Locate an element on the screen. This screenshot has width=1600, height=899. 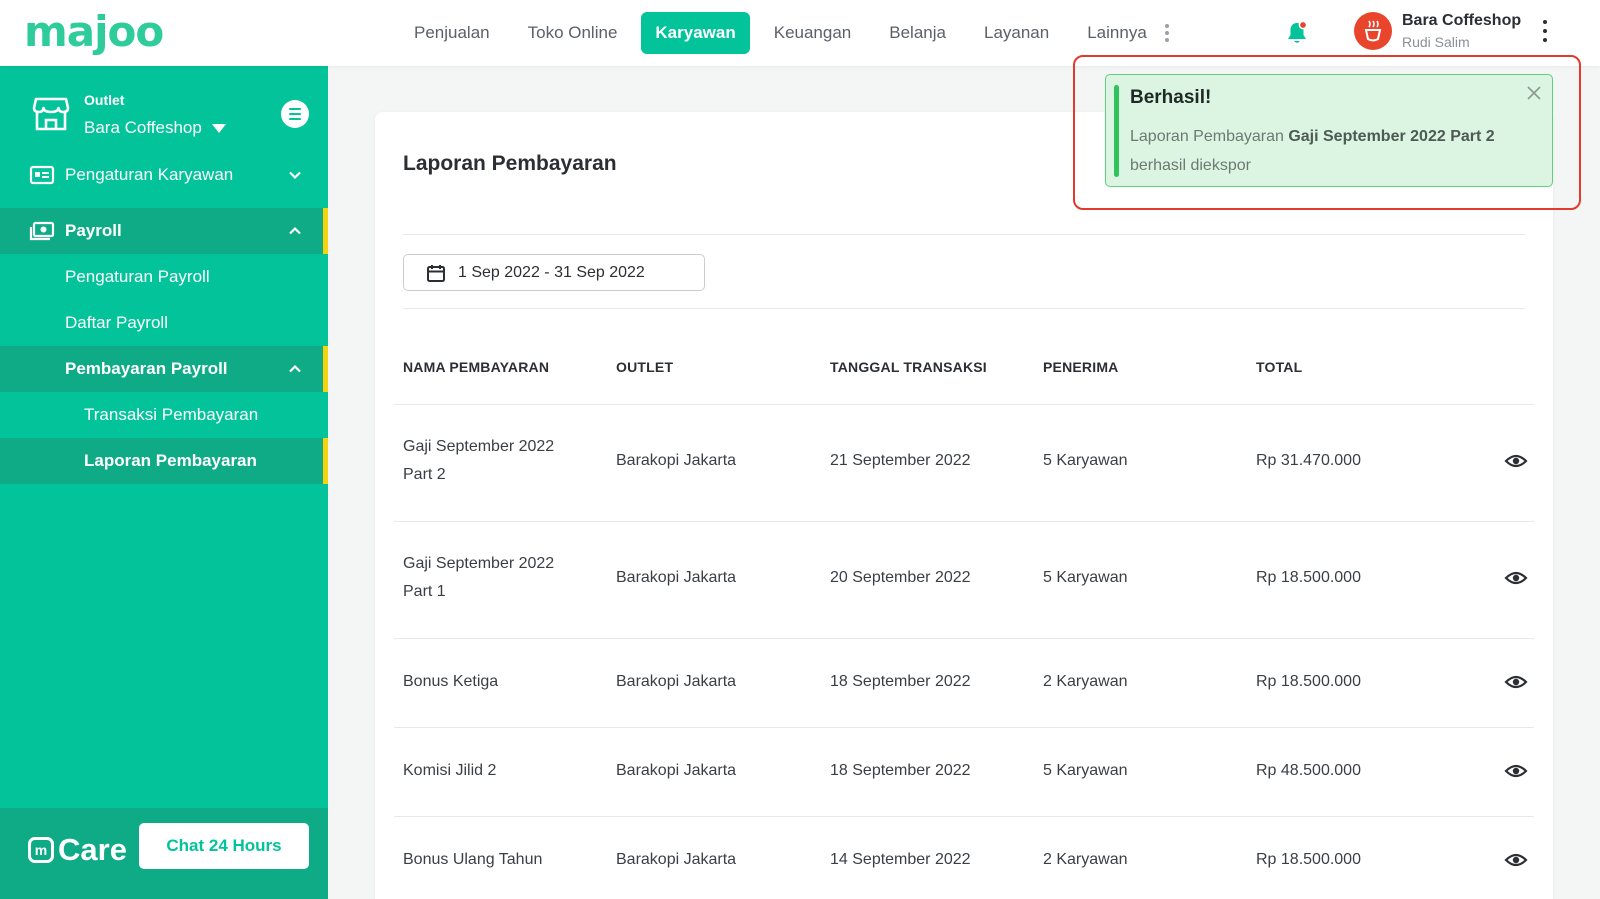
calendar-icon is located at coordinates (436, 273).